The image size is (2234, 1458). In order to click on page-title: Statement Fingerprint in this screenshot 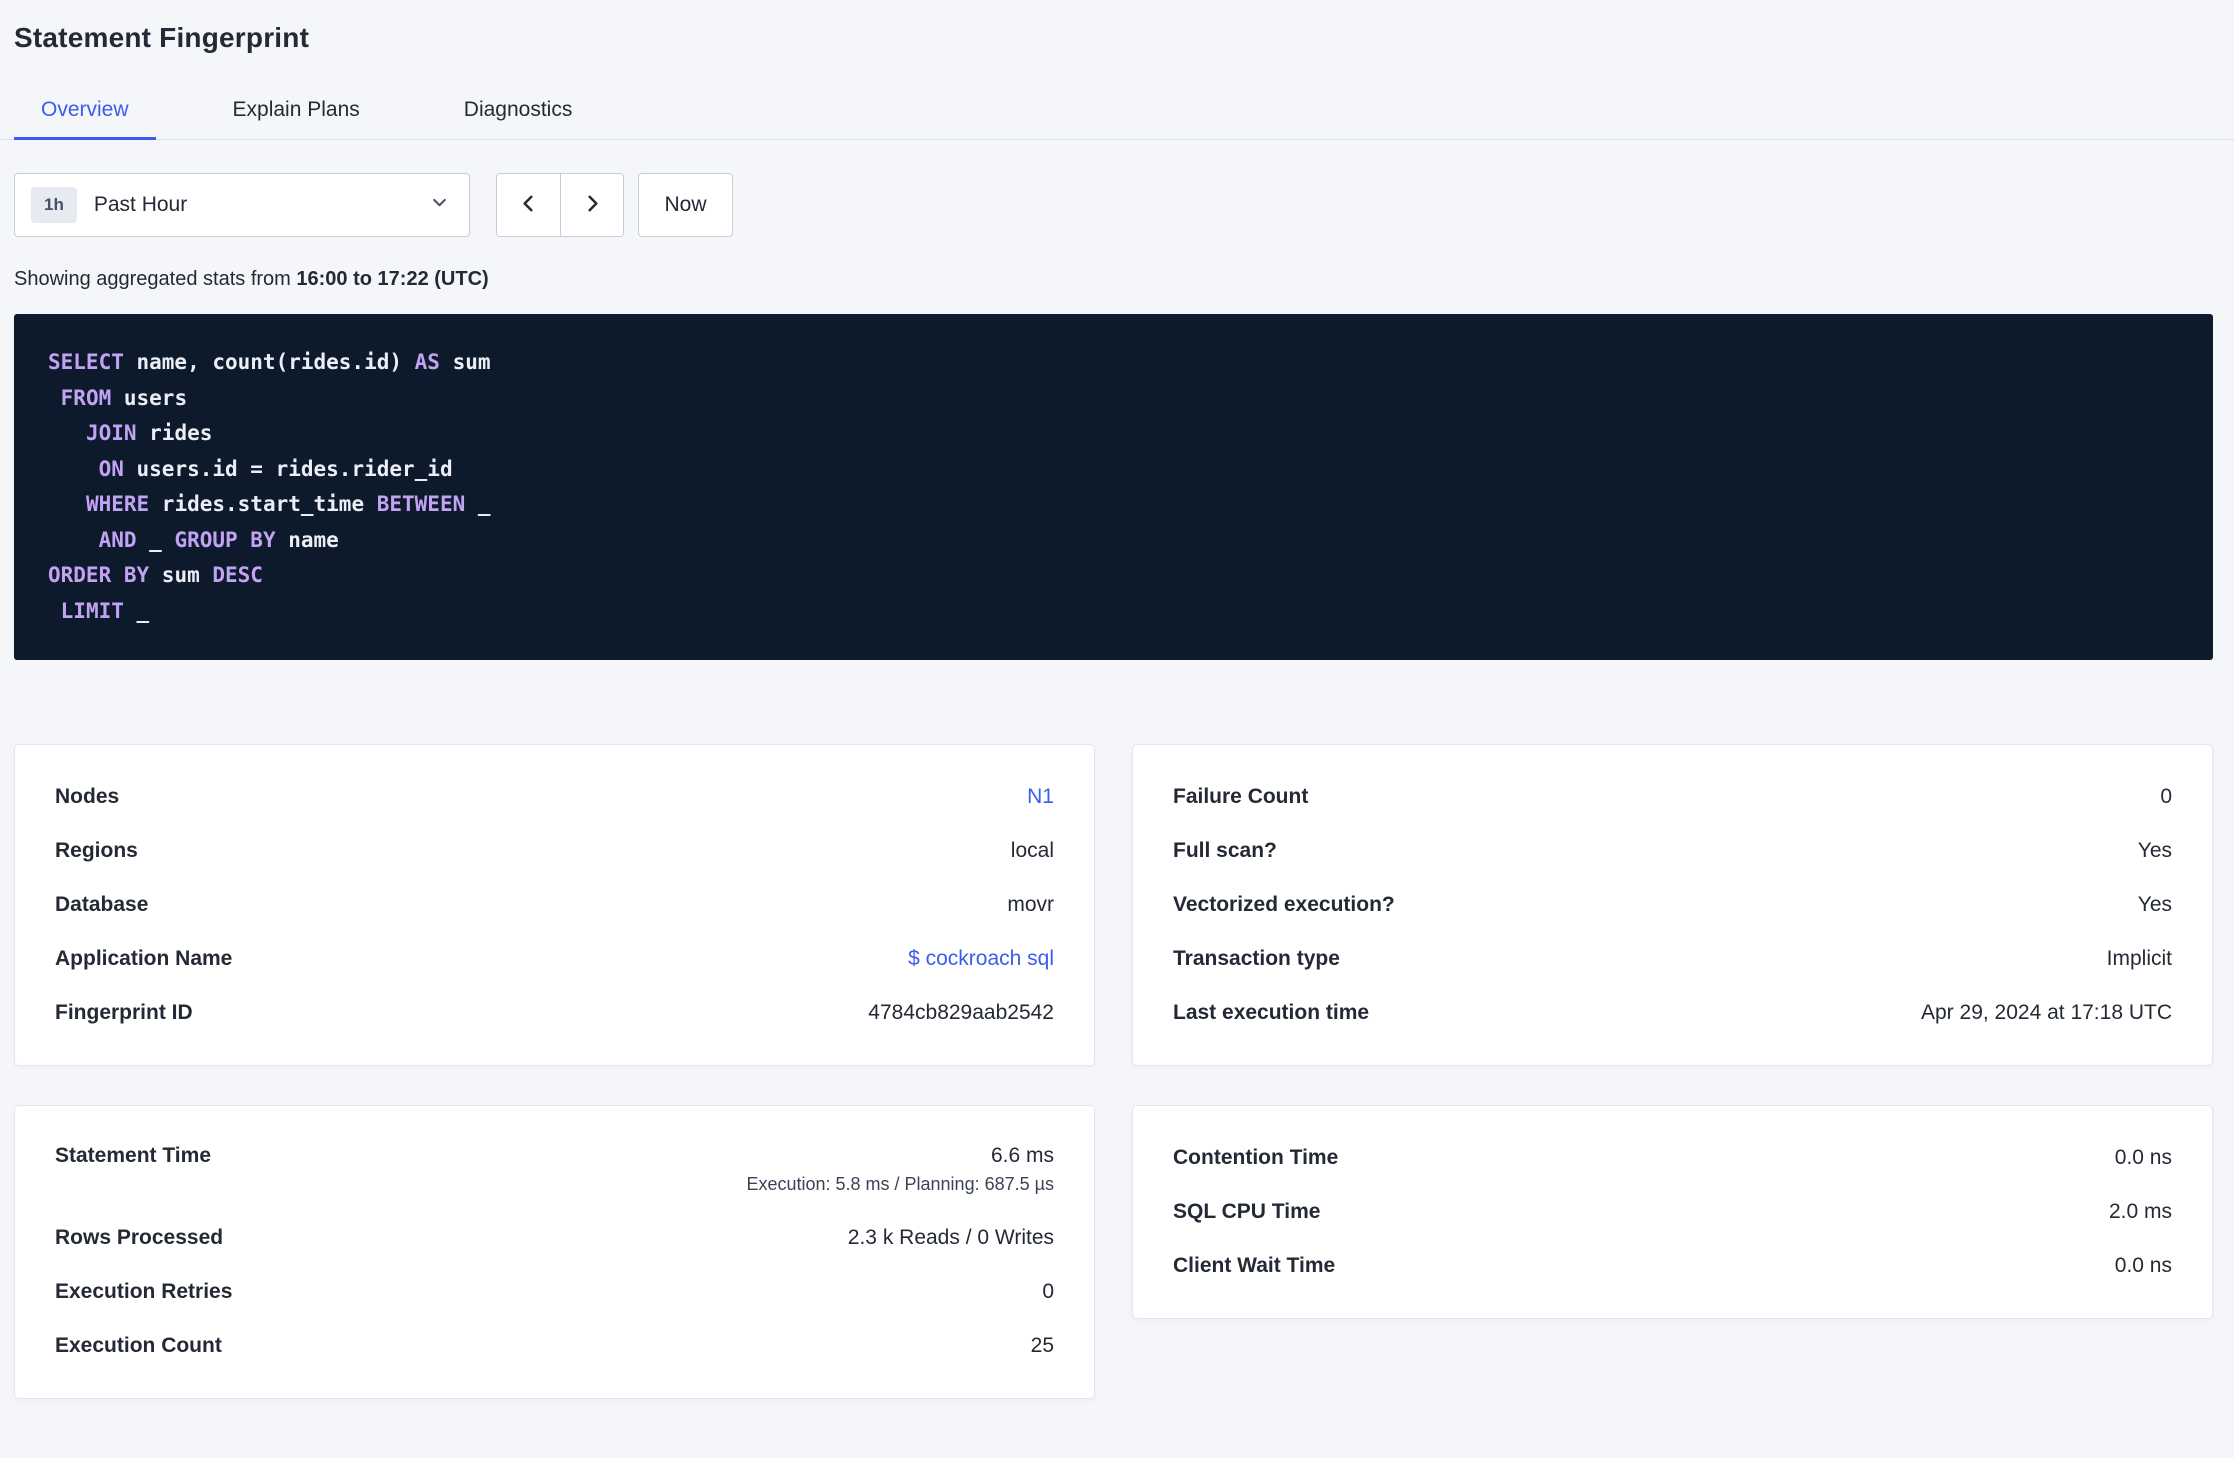, I will do `click(162, 37)`.